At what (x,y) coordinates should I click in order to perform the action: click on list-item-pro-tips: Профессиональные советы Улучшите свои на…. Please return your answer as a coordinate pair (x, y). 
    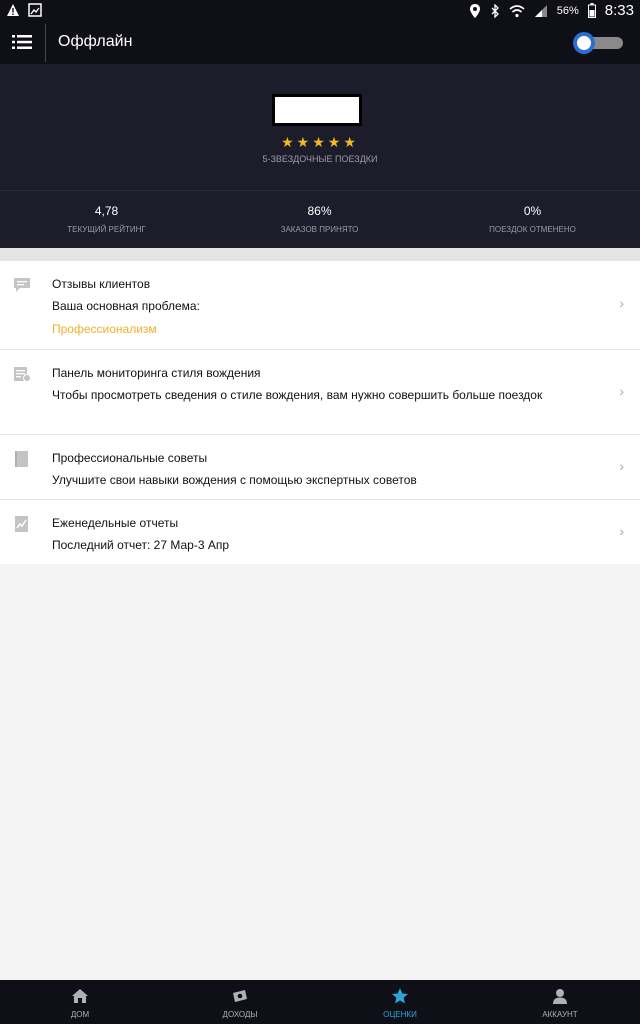
    Looking at the image, I should click on (320, 467).